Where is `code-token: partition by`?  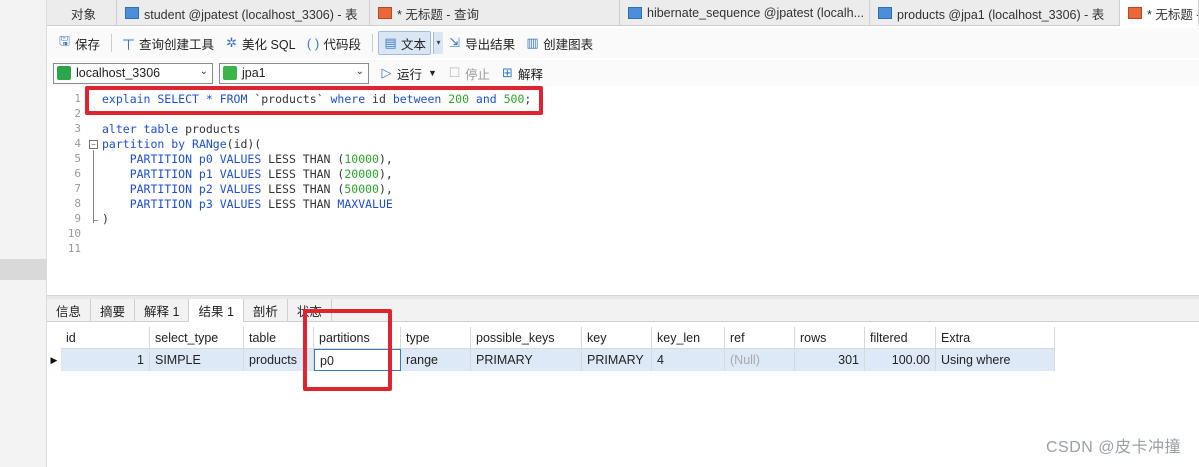
code-token: partition by is located at coordinates (147, 144).